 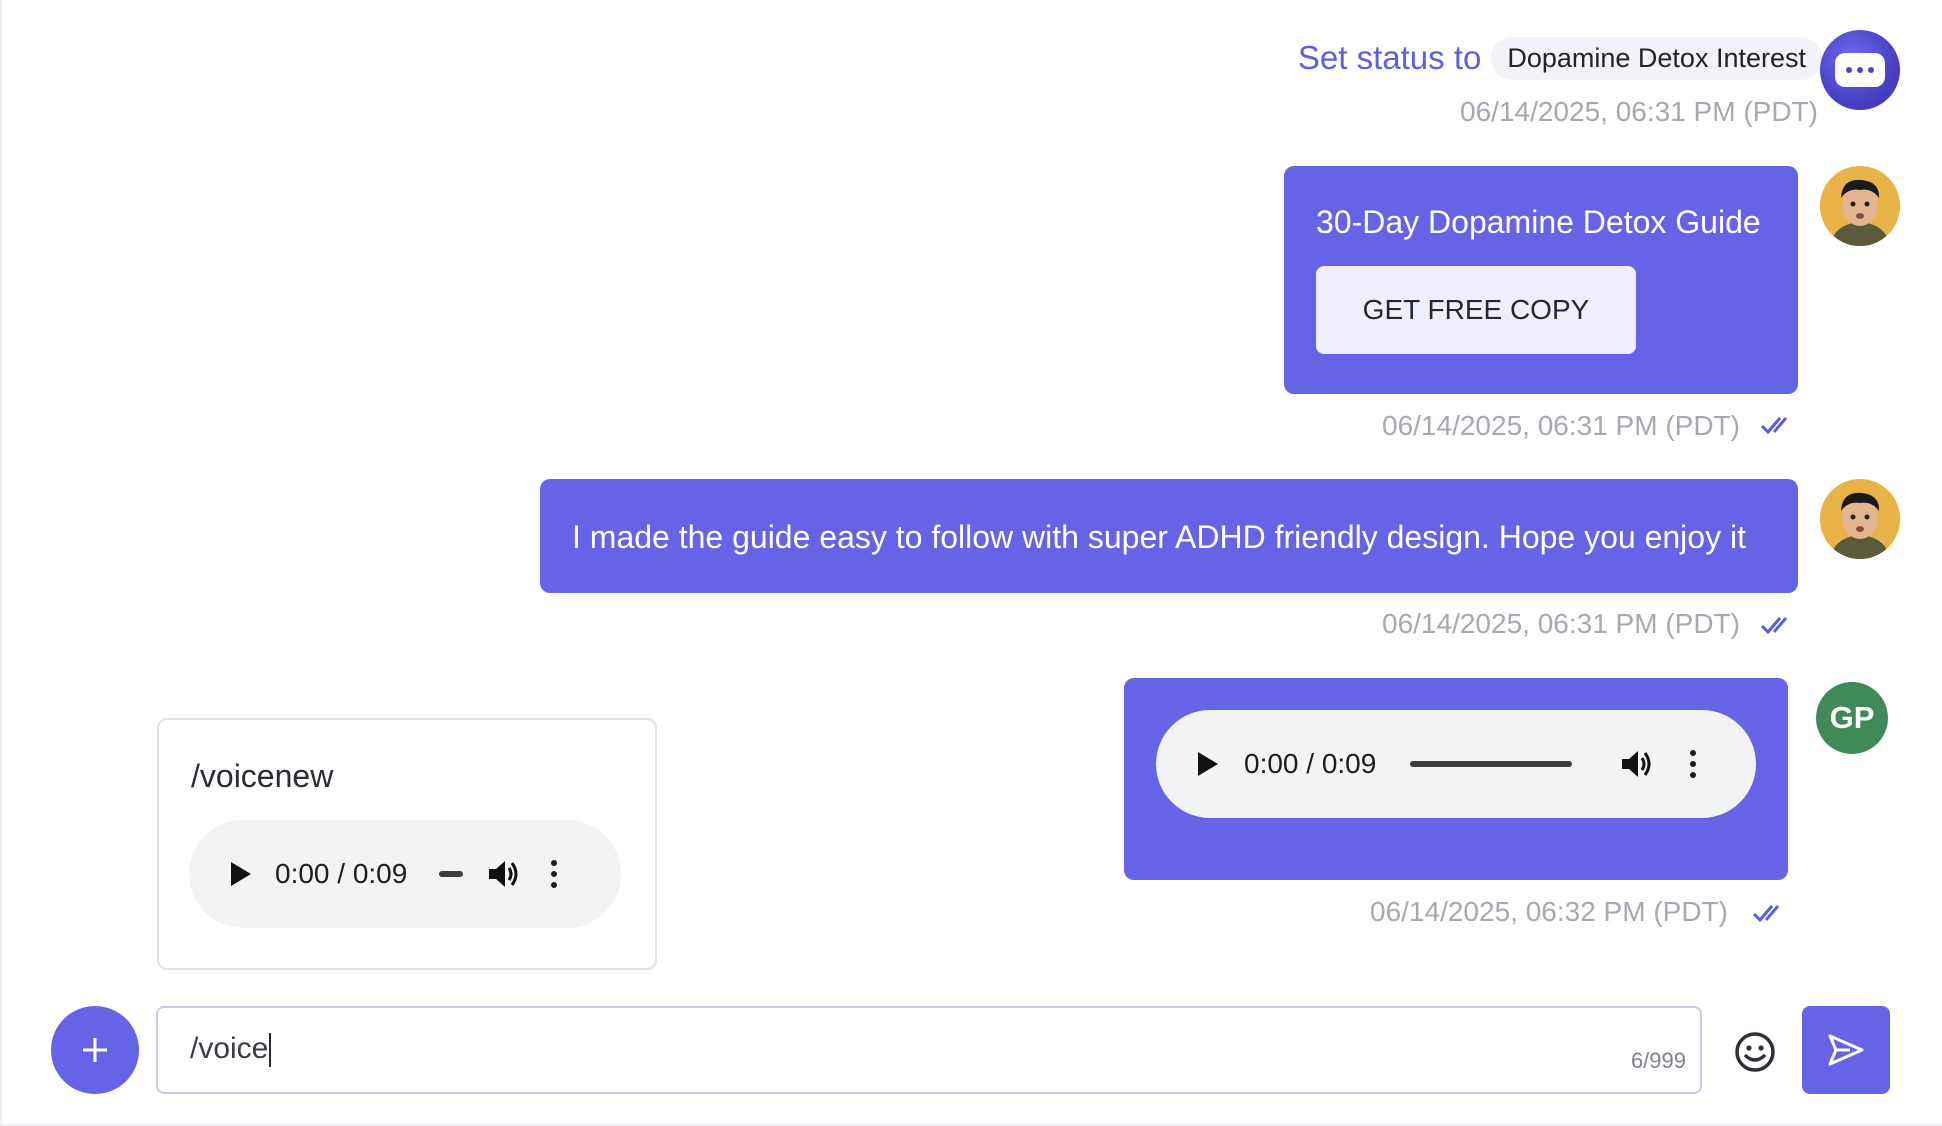 I want to click on add-attachment-button, so click(x=95, y=1050).